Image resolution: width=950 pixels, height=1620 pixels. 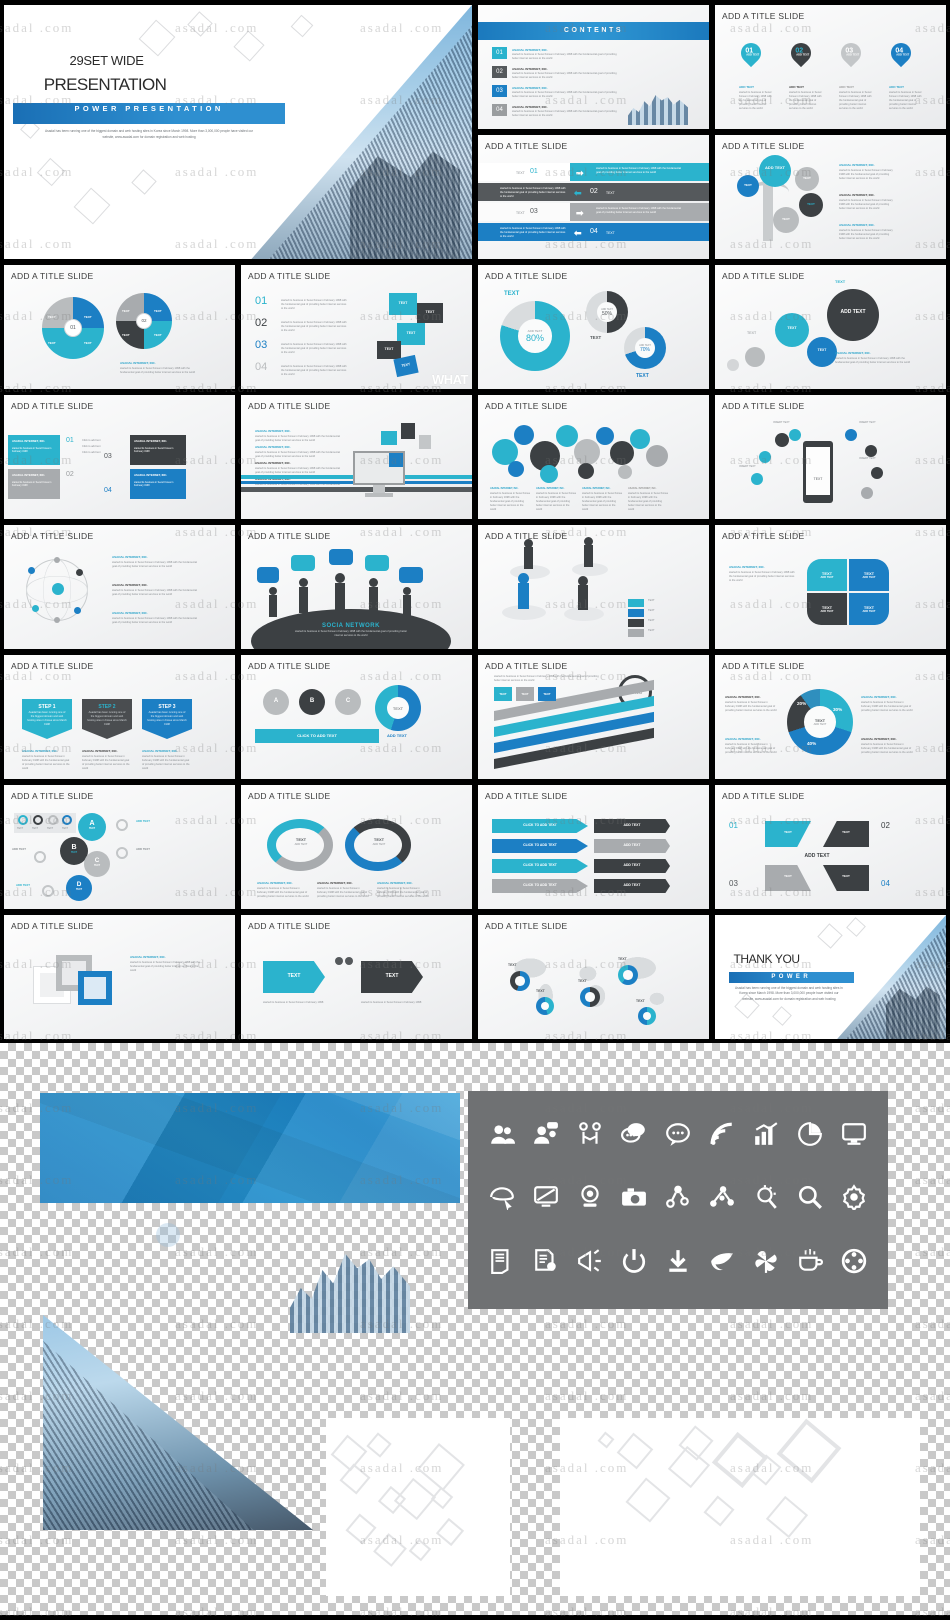 What do you see at coordinates (540, 826) in the screenshot?
I see `ribbon-1: CLICK TO ADD TEXT` at bounding box center [540, 826].